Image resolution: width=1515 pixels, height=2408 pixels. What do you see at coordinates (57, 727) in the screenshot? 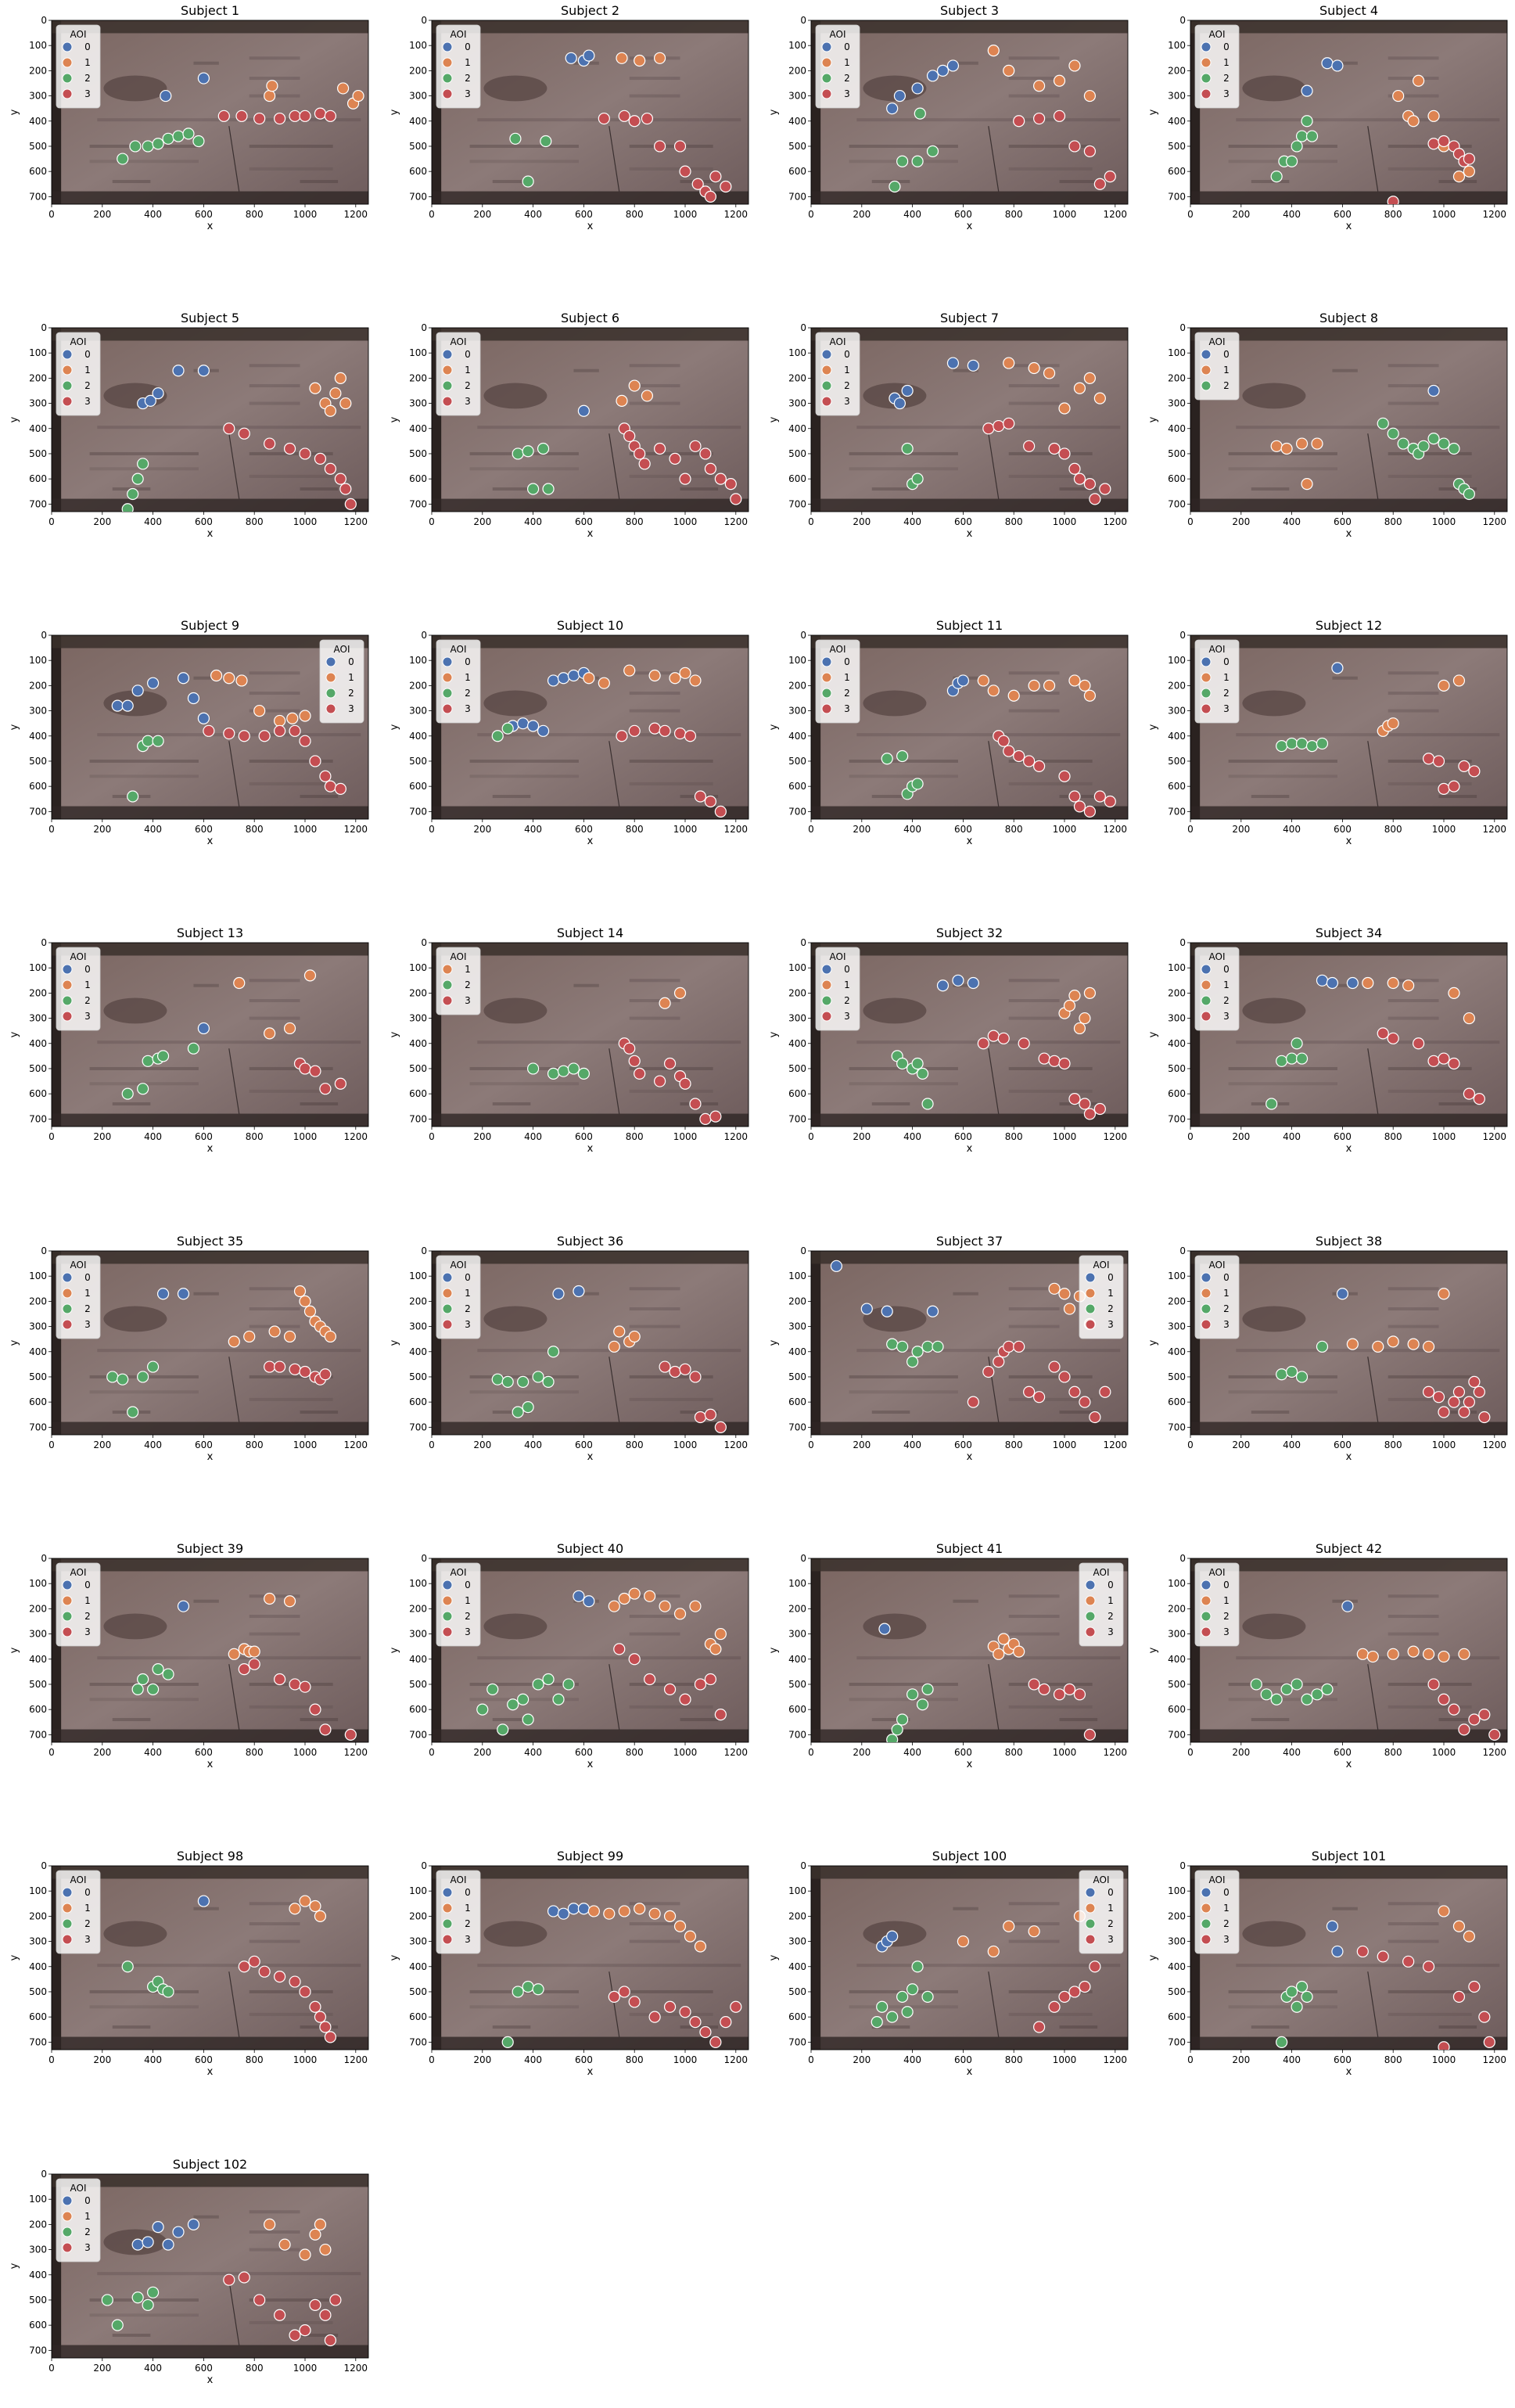
I see `menu-dark-edge` at bounding box center [57, 727].